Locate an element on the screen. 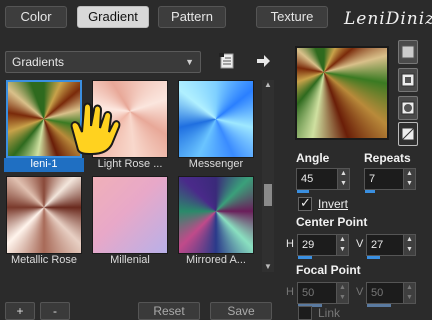 This screenshot has width=432, height=320. center-point-label: Center Point is located at coordinates (332, 222).